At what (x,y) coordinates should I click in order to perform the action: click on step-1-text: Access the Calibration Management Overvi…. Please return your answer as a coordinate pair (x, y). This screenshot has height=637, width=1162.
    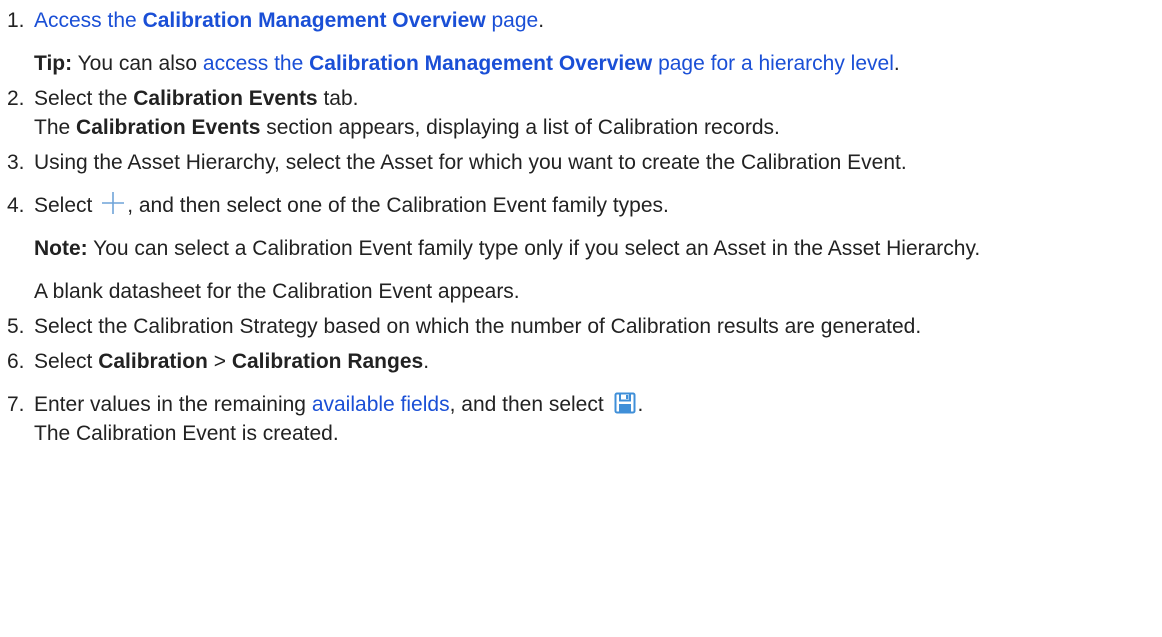
    Looking at the image, I should click on (289, 20).